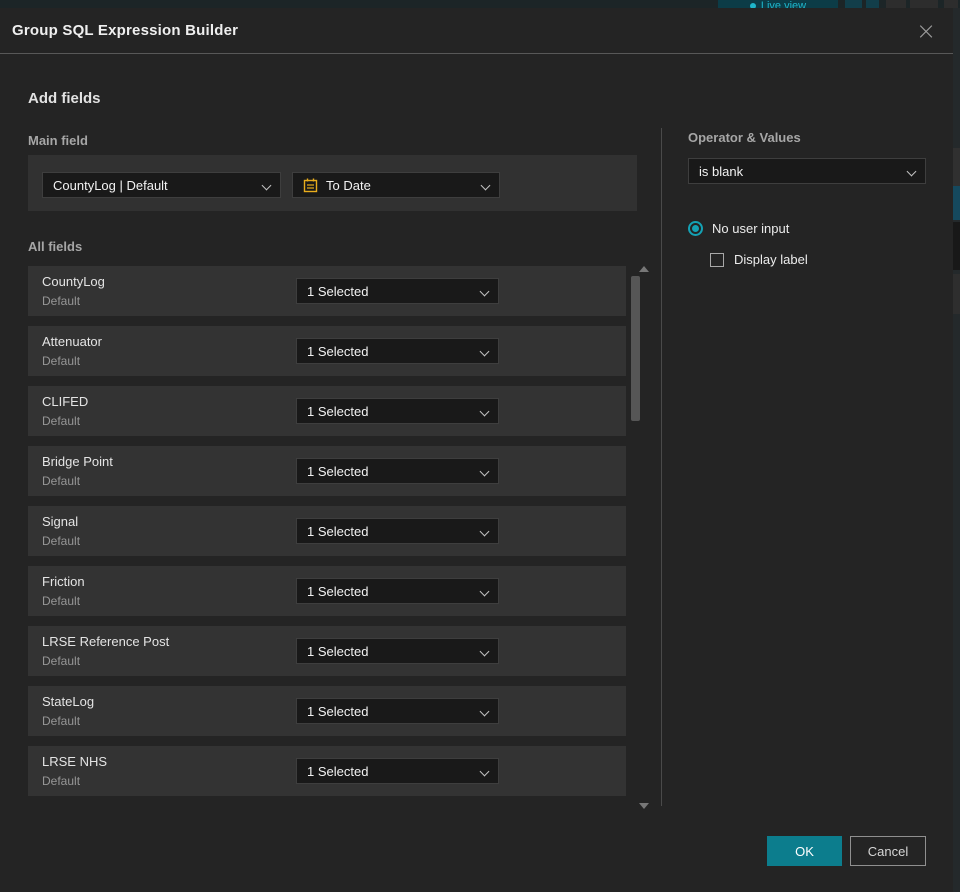  I want to click on display-label-checkbox: Display label, so click(759, 259).